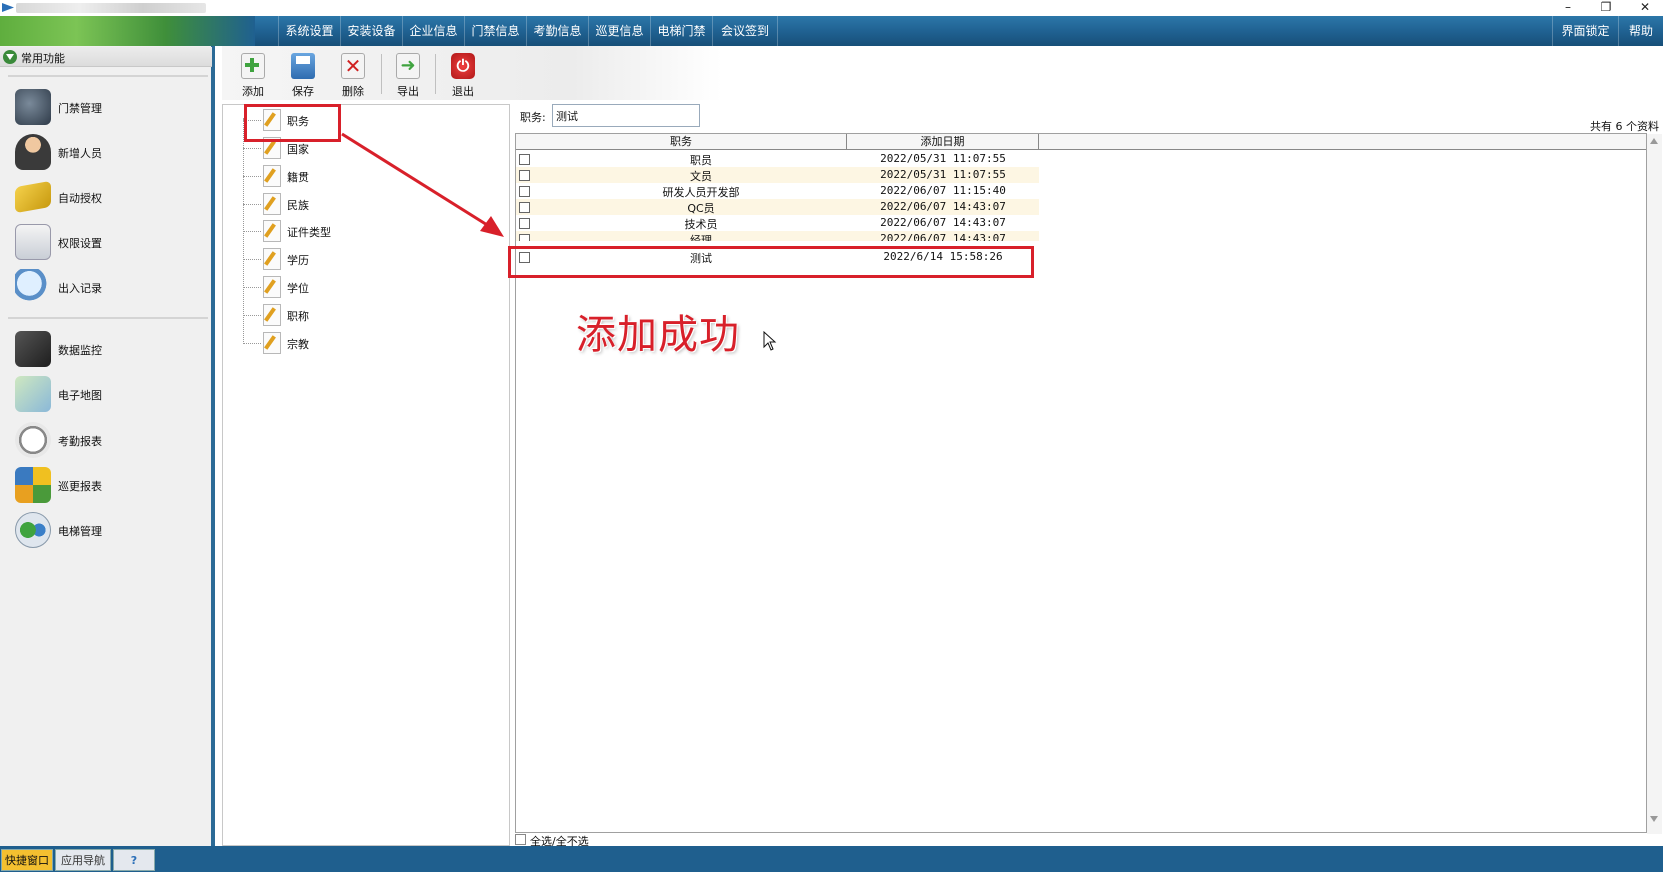 This screenshot has width=1663, height=872. What do you see at coordinates (463, 91) in the screenshot?
I see `exit-button-label: 退出` at bounding box center [463, 91].